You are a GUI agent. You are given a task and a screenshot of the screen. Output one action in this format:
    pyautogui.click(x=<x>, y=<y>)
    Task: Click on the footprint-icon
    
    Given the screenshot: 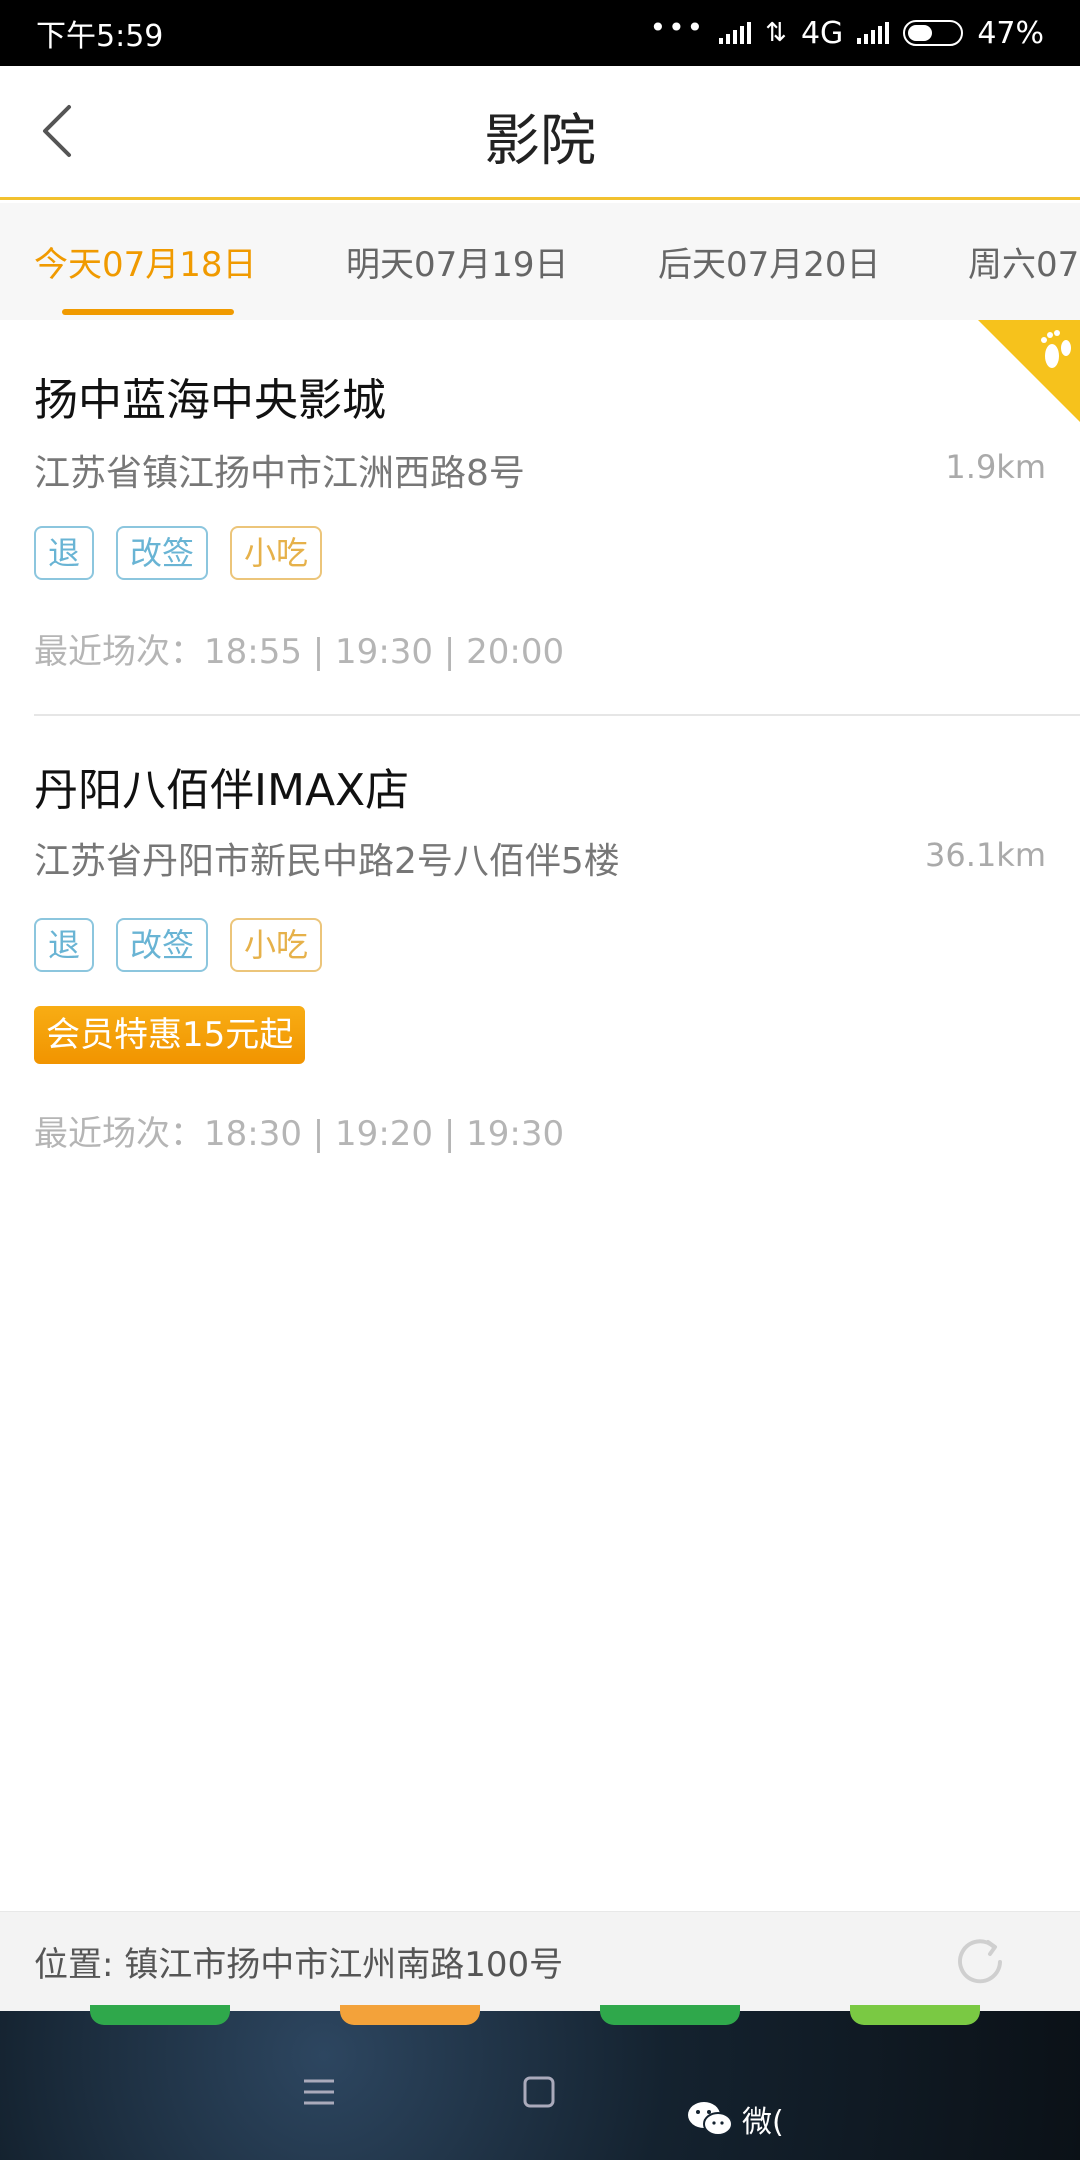 What is the action you would take?
    pyautogui.click(x=1029, y=371)
    